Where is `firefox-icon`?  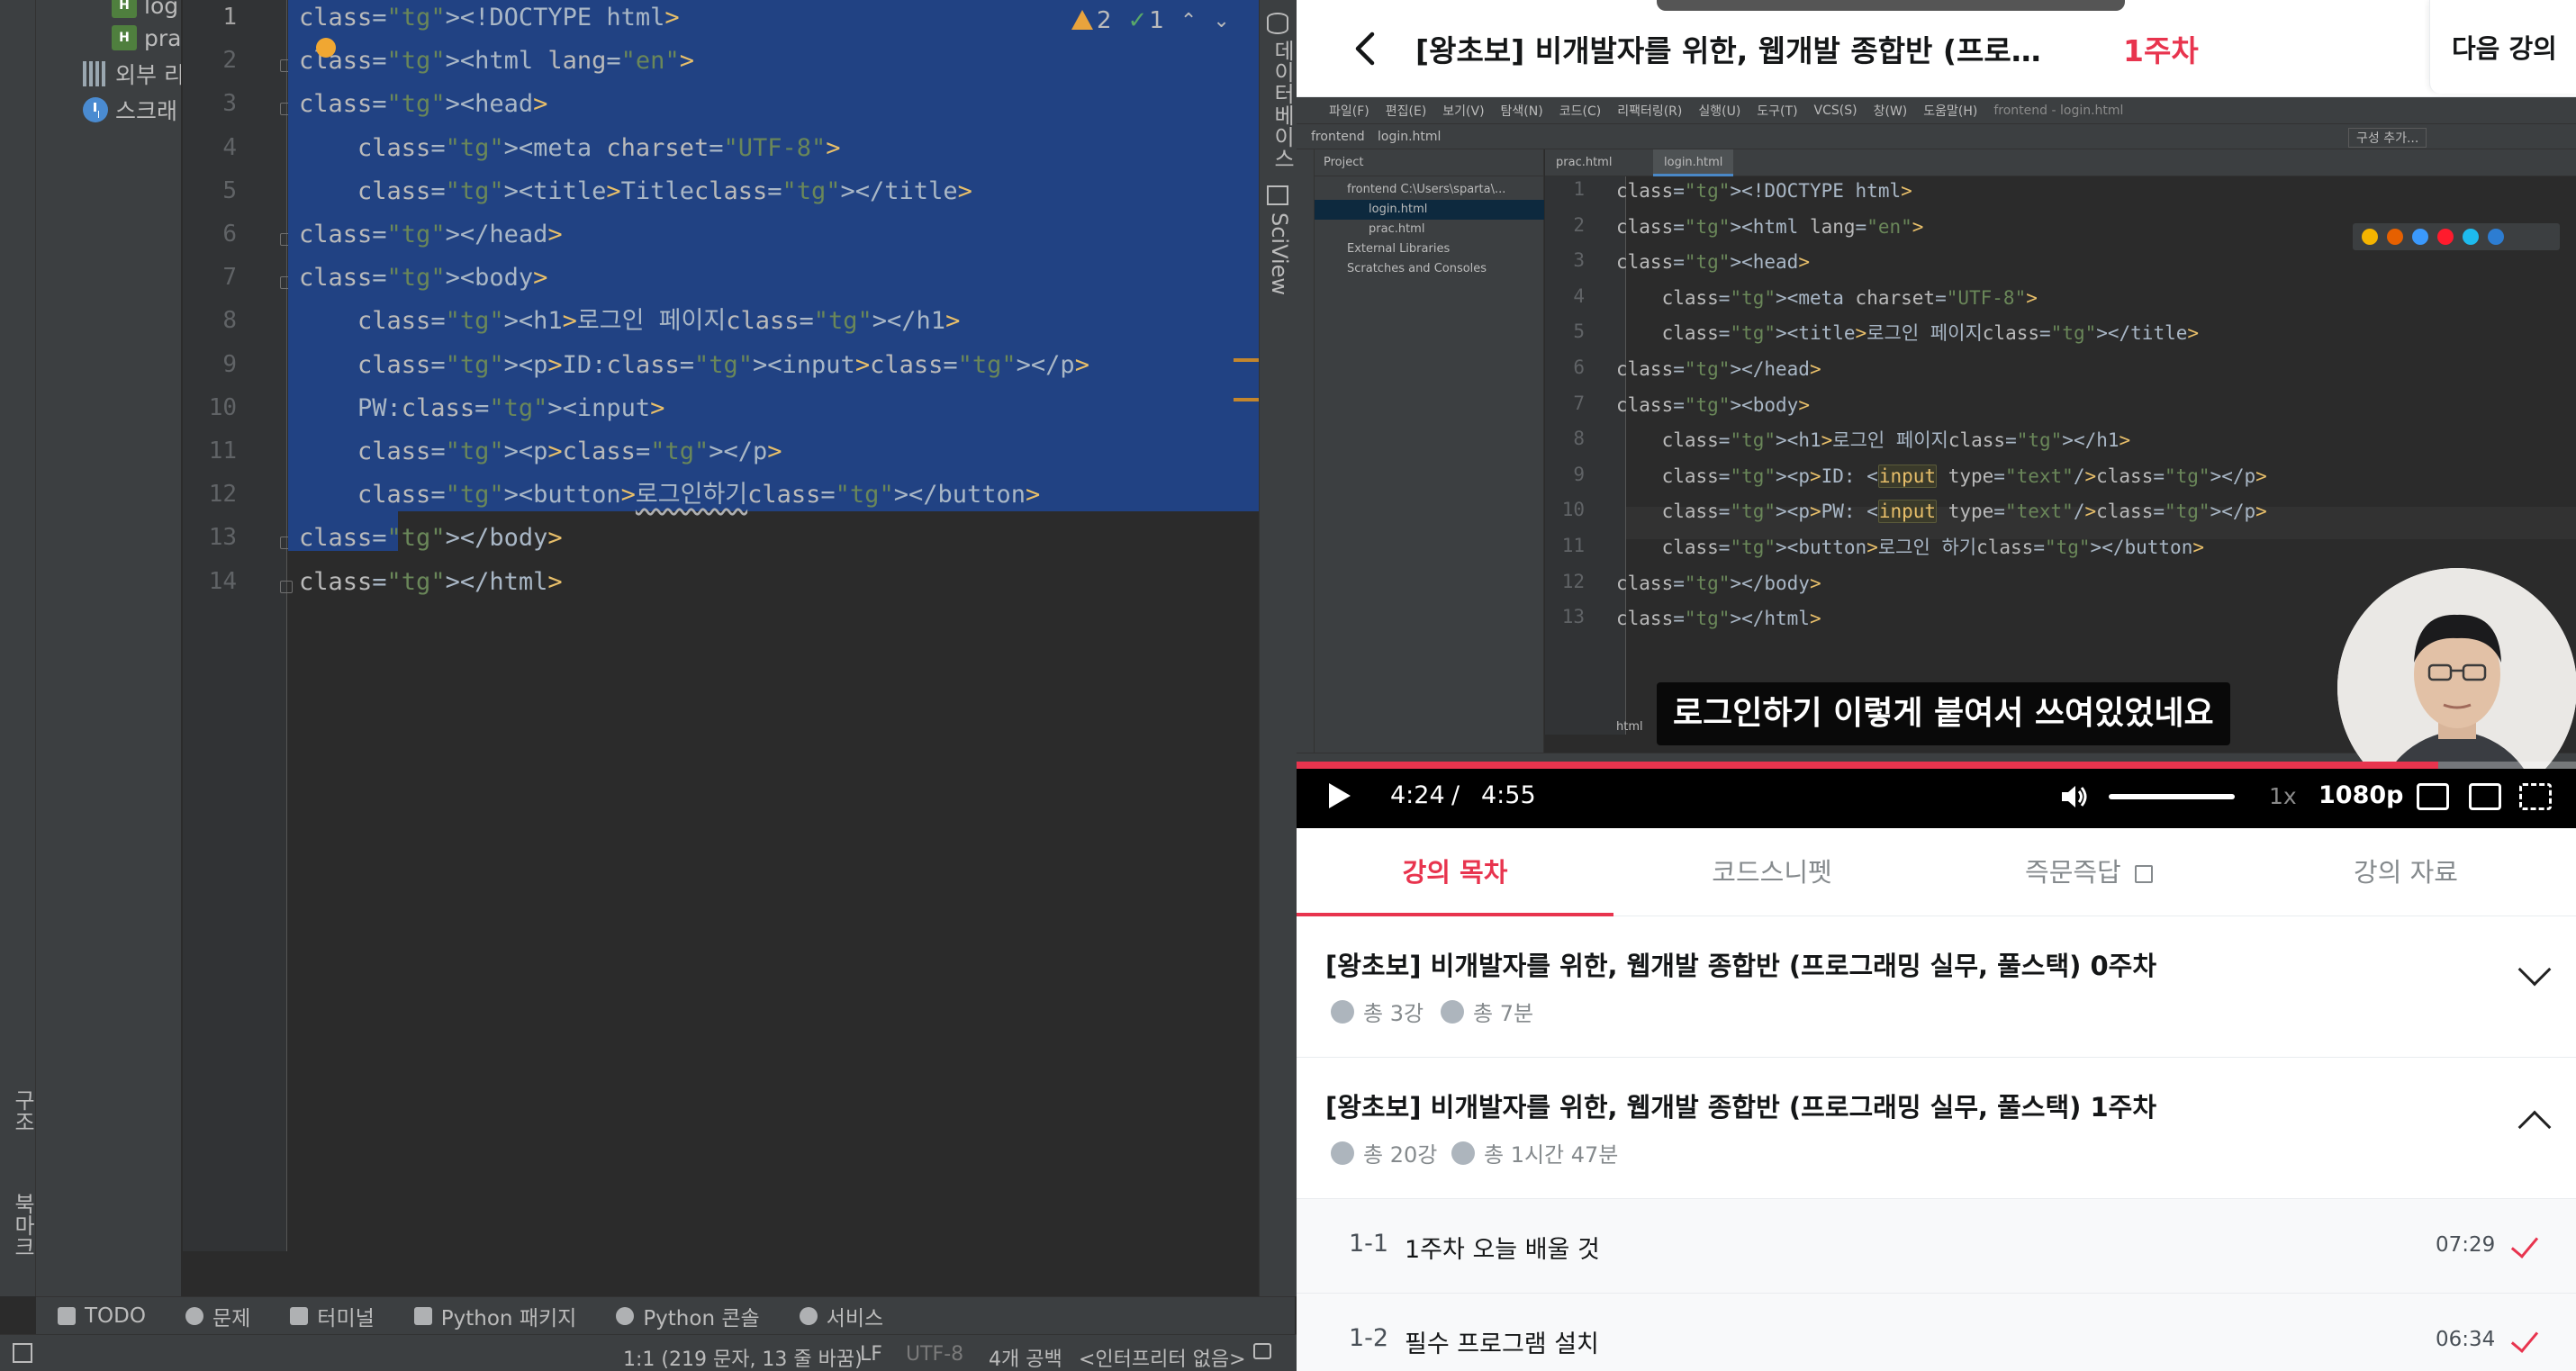
firefox-icon is located at coordinates (2395, 237).